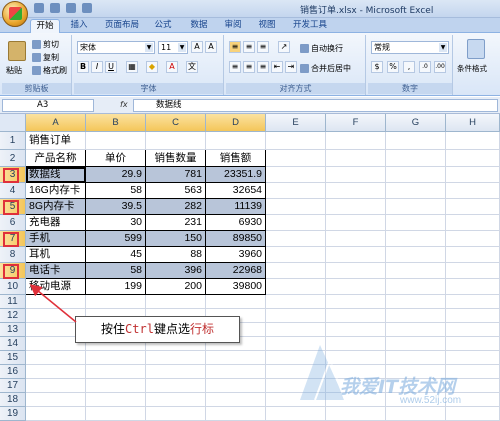 Image resolution: width=500 pixels, height=421 pixels. I want to click on cell-e16, so click(296, 372).